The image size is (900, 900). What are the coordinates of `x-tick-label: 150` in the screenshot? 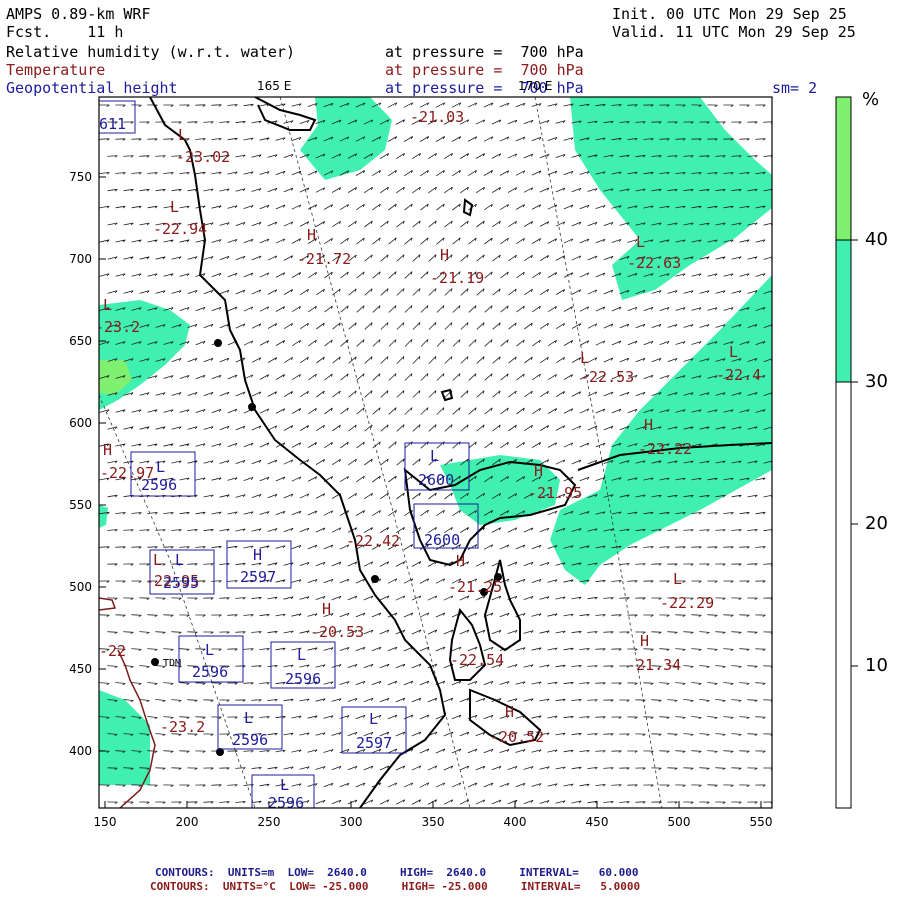 It's located at (105, 822).